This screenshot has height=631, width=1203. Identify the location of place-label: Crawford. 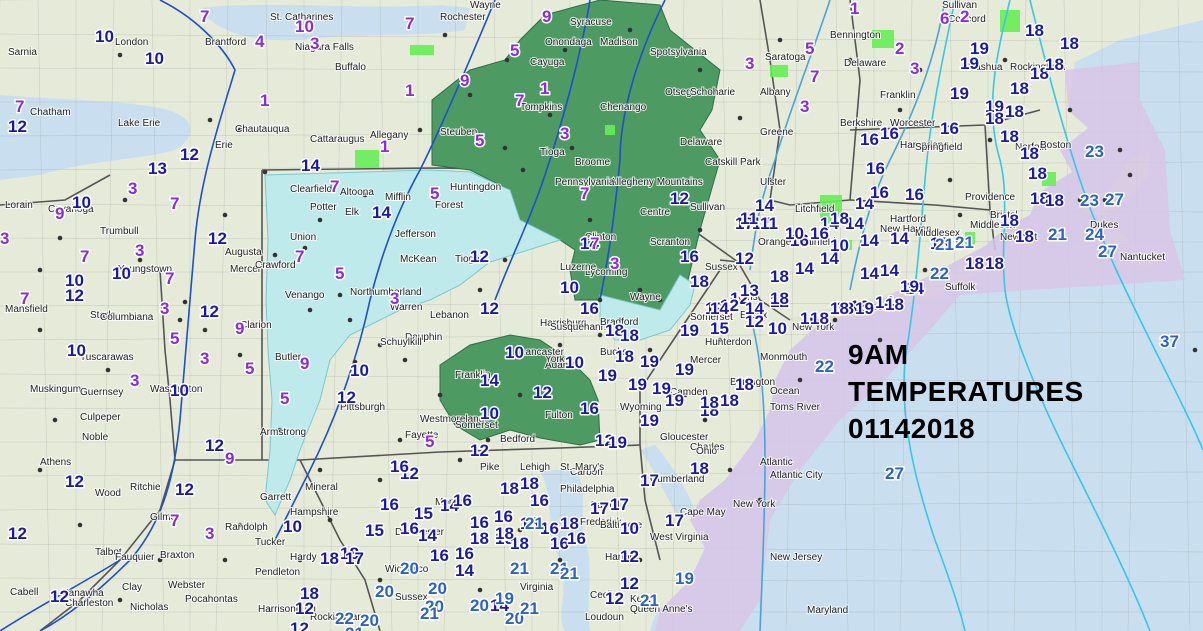
(275, 265).